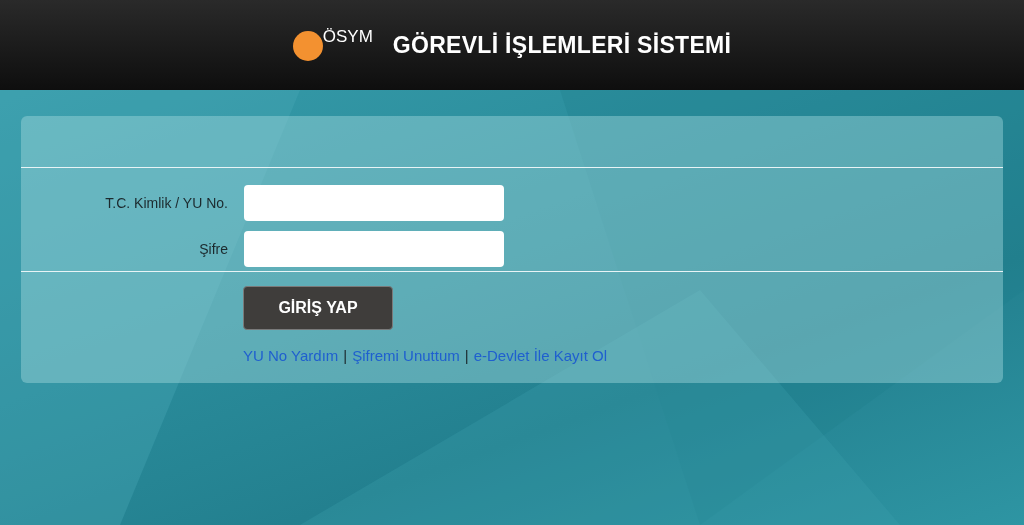 The image size is (1024, 525). Describe the element at coordinates (213, 249) in the screenshot. I see `field-label: Şifre` at that location.